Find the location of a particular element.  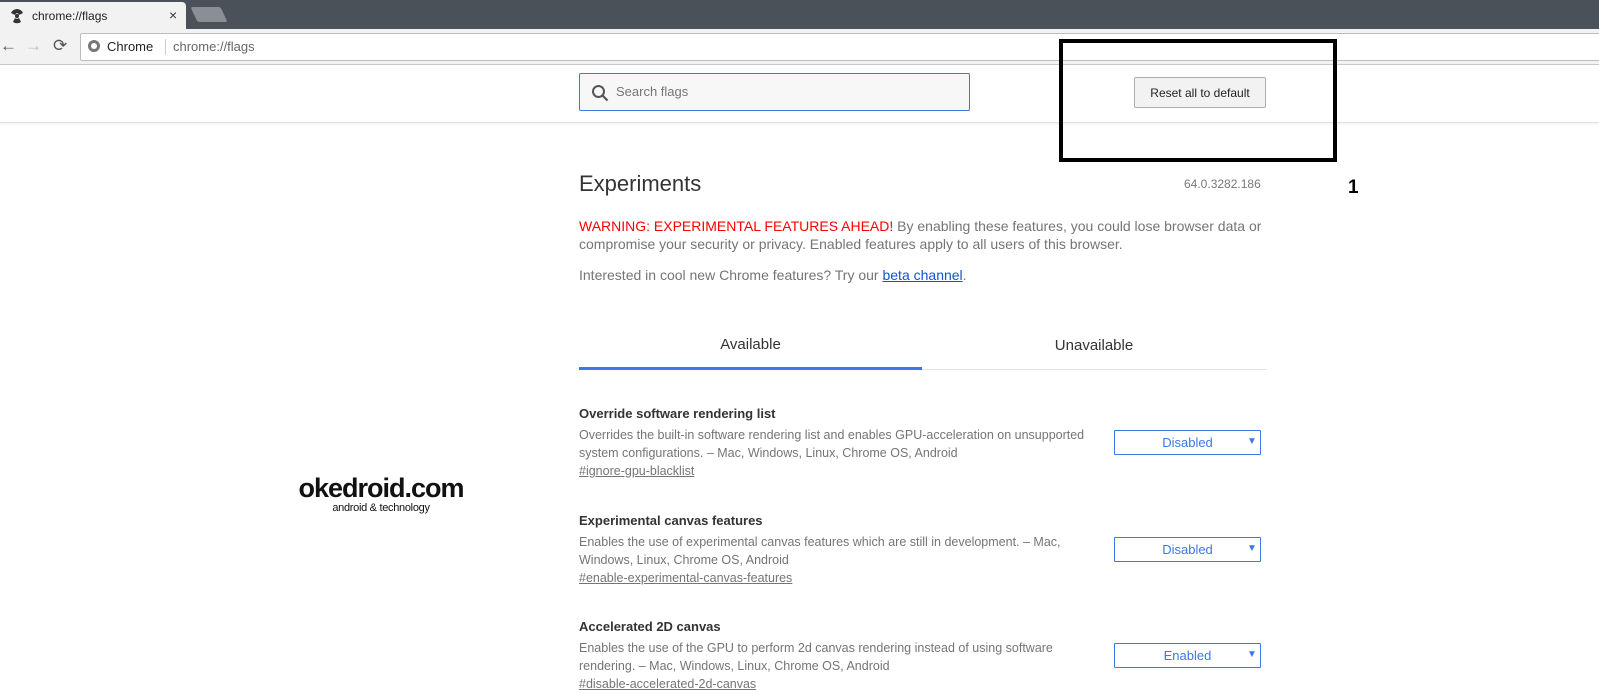

watermark-tagline: android & technology is located at coordinates (381, 508).